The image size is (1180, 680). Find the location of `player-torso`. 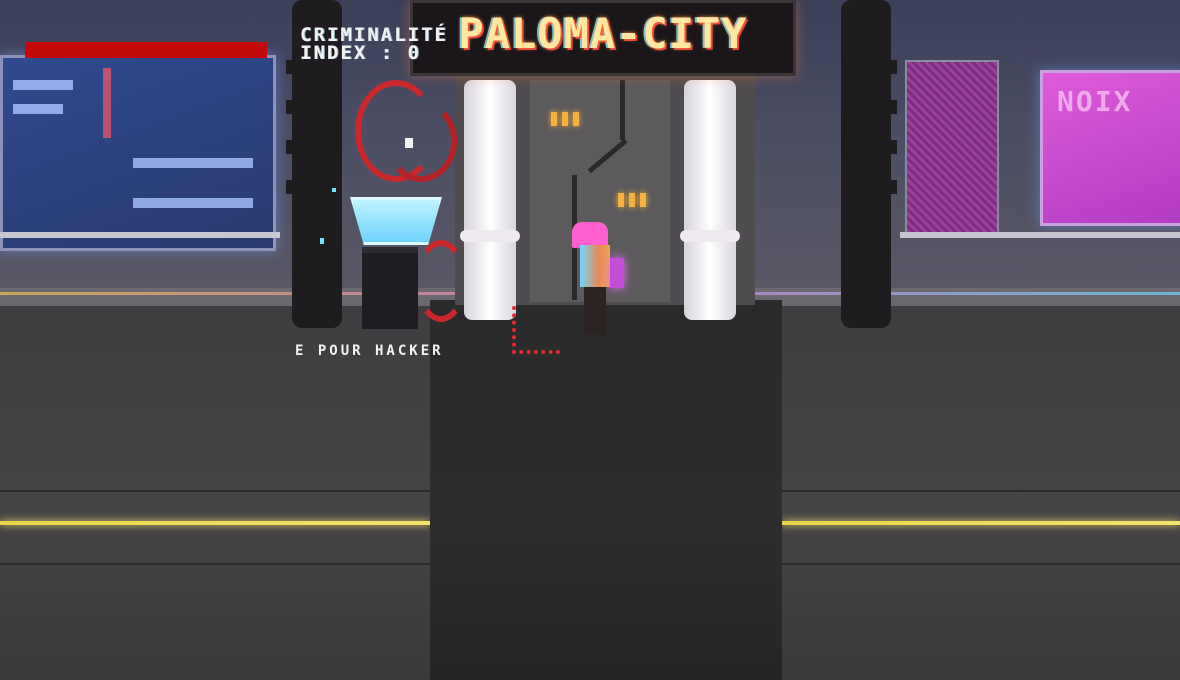

player-torso is located at coordinates (595, 266).